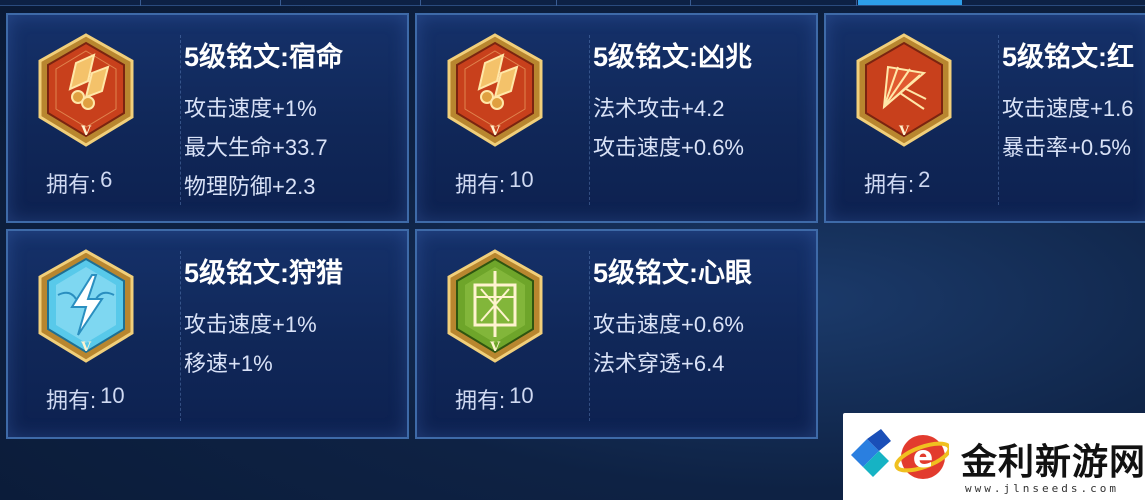  I want to click on rune-card: V 拥有: 10 5级铭文:凶兆 法术攻击+4.2 攻击速度+0.6%, so click(616, 118).